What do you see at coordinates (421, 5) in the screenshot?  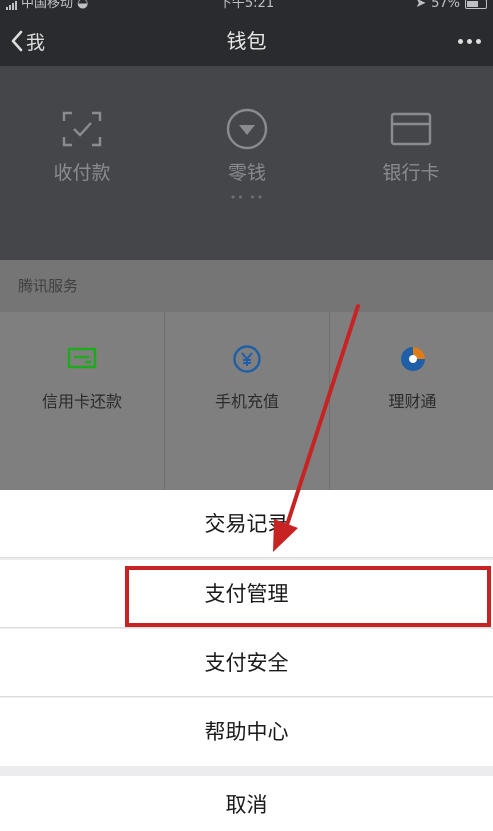 I see `location-icon: ➤` at bounding box center [421, 5].